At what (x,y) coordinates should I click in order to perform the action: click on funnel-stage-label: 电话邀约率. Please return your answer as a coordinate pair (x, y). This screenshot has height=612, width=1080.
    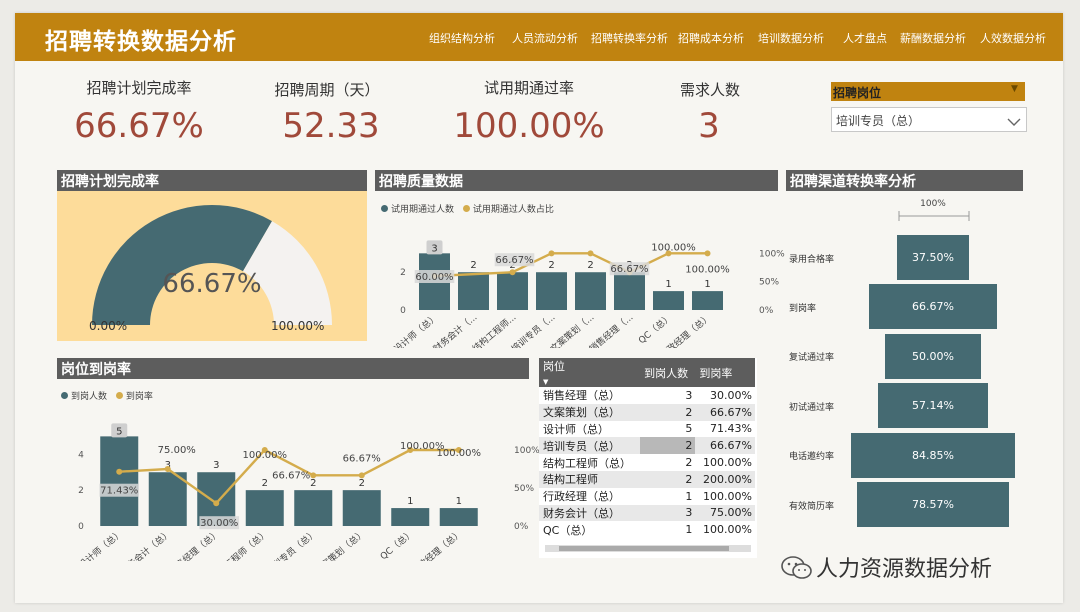
    Looking at the image, I should click on (812, 457).